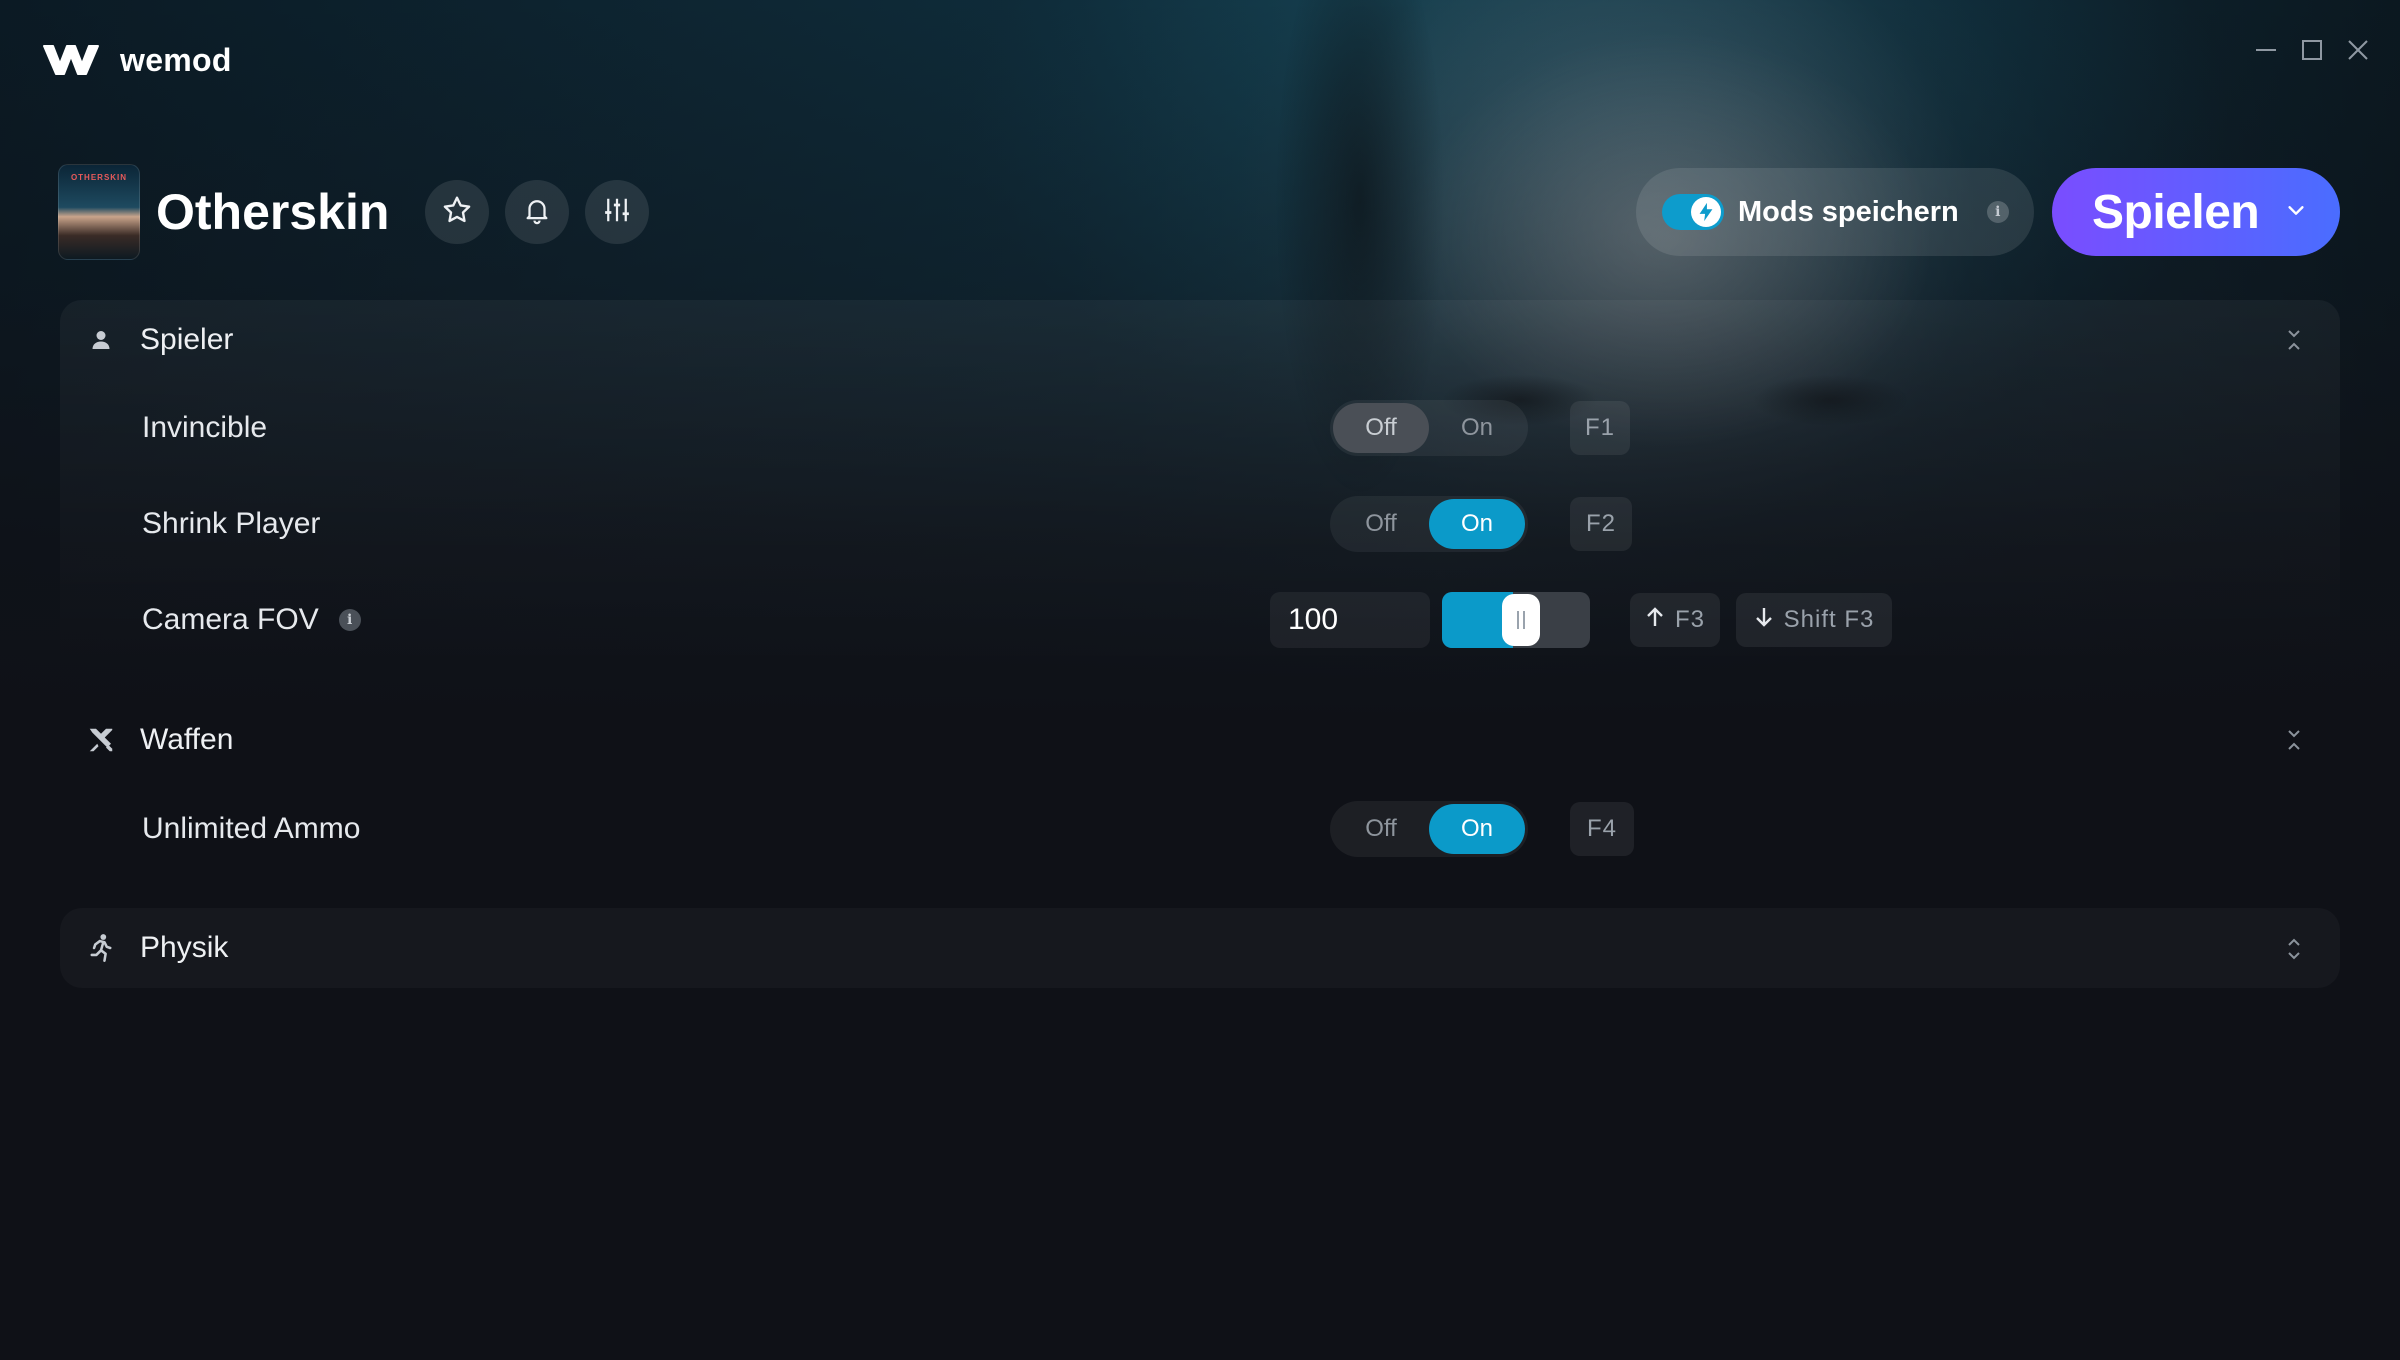 This screenshot has width=2400, height=1360. What do you see at coordinates (176, 59) in the screenshot?
I see `app-name: wemod` at bounding box center [176, 59].